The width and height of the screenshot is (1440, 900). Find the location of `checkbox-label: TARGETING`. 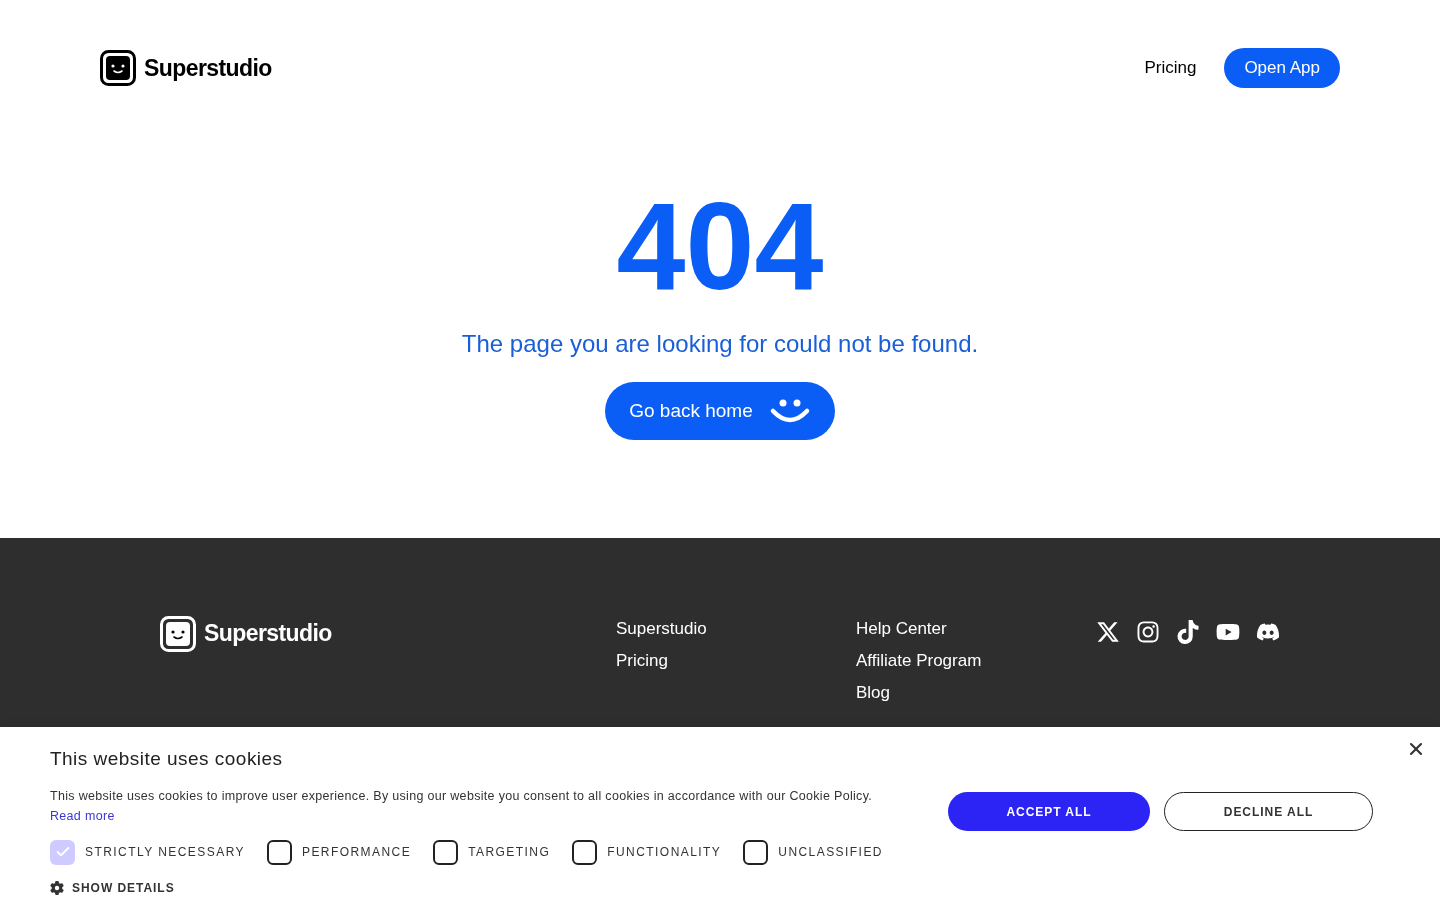

checkbox-label: TARGETING is located at coordinates (509, 852).